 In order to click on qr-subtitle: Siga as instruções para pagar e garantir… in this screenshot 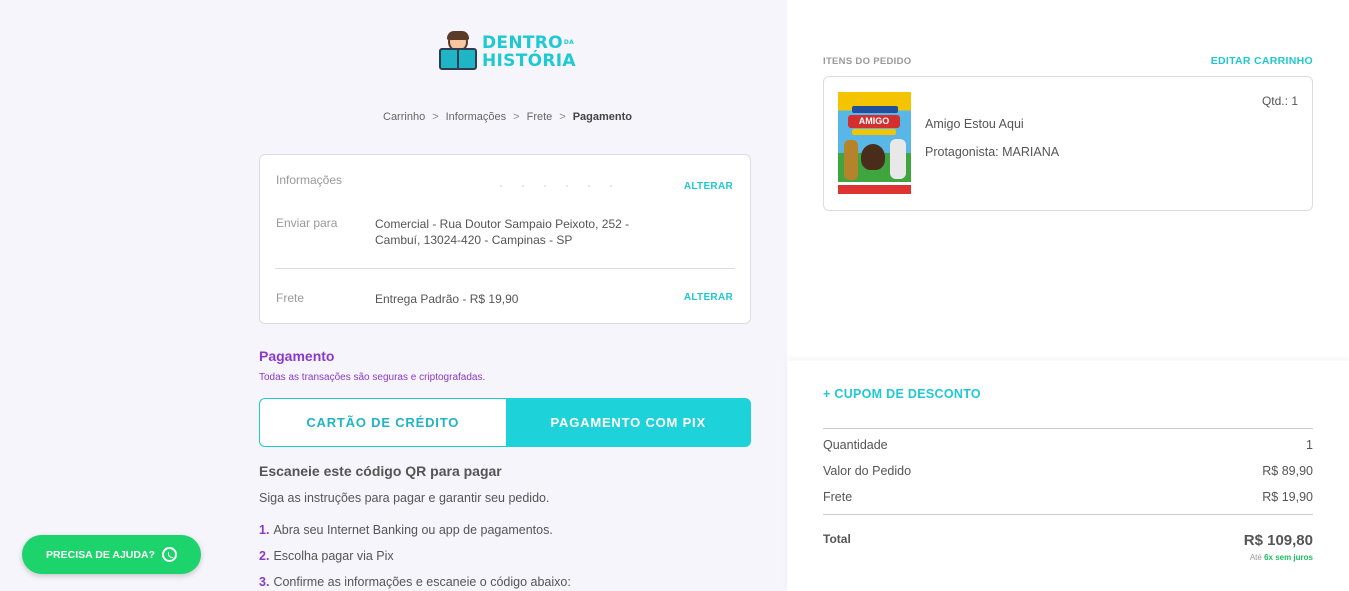, I will do `click(404, 498)`.